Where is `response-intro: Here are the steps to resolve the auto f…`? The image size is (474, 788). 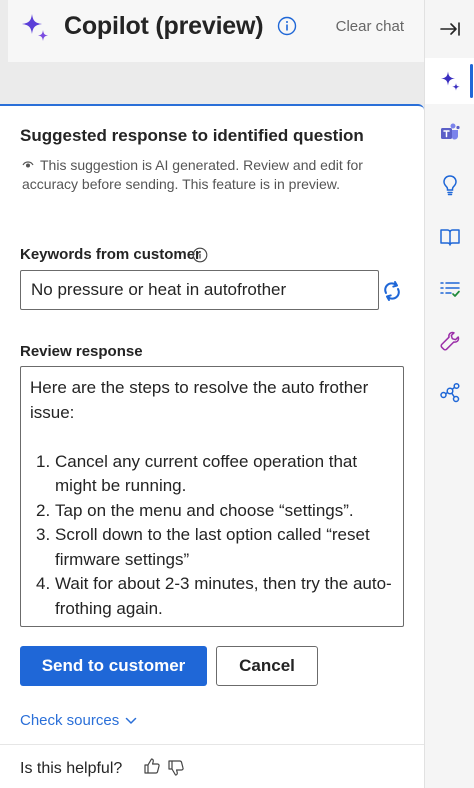 response-intro: Here are the steps to resolve the auto f… is located at coordinates (199, 400).